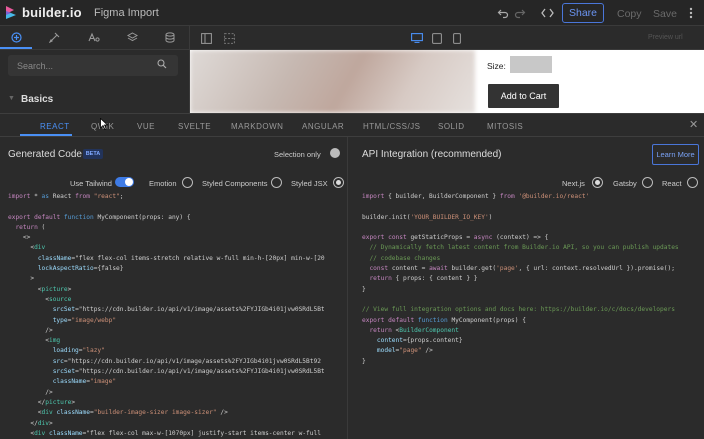  Describe the element at coordinates (597, 182) in the screenshot. I see `nextjs-radio` at that location.